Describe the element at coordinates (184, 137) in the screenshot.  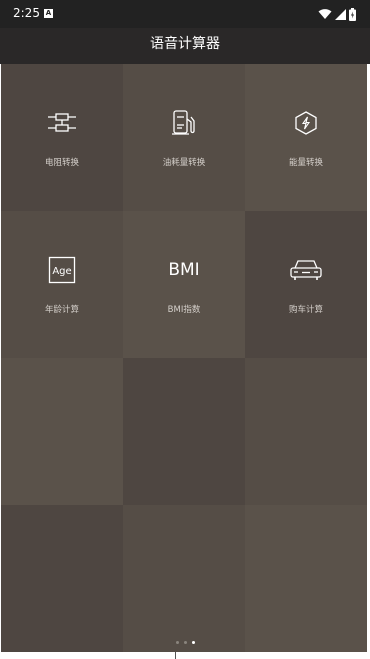
I see `tile-fuel-consumption-conversion: 油耗量转换` at that location.